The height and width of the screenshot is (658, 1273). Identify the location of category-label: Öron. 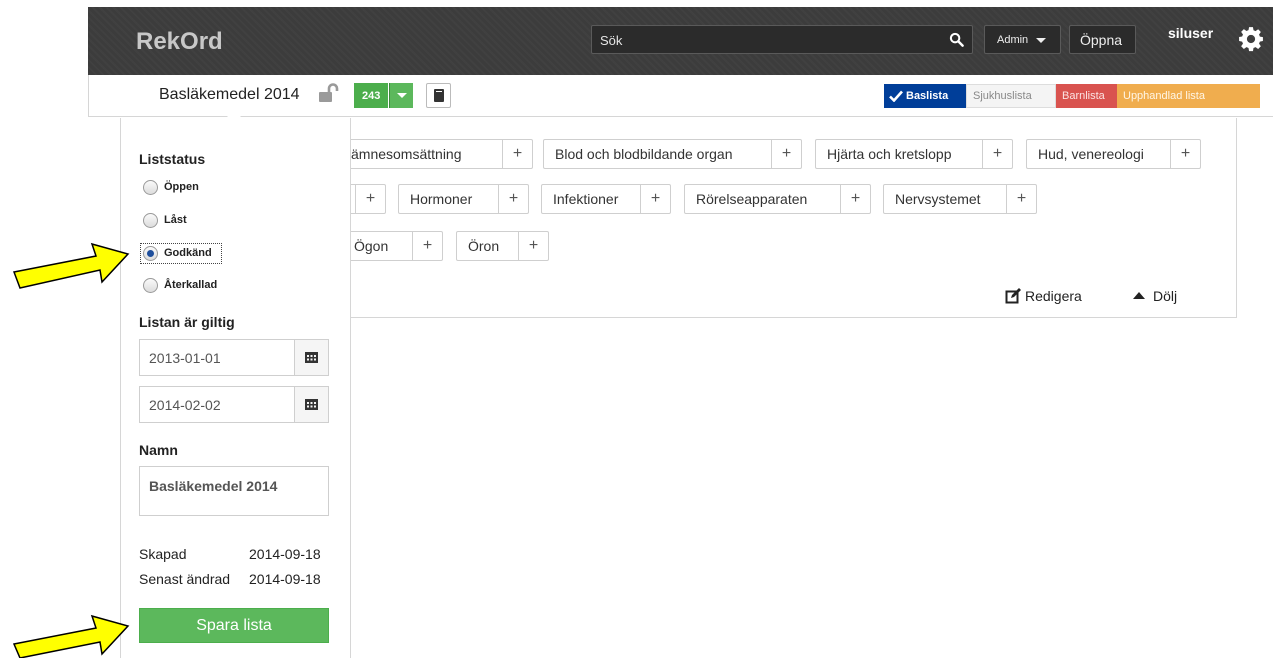
(484, 246).